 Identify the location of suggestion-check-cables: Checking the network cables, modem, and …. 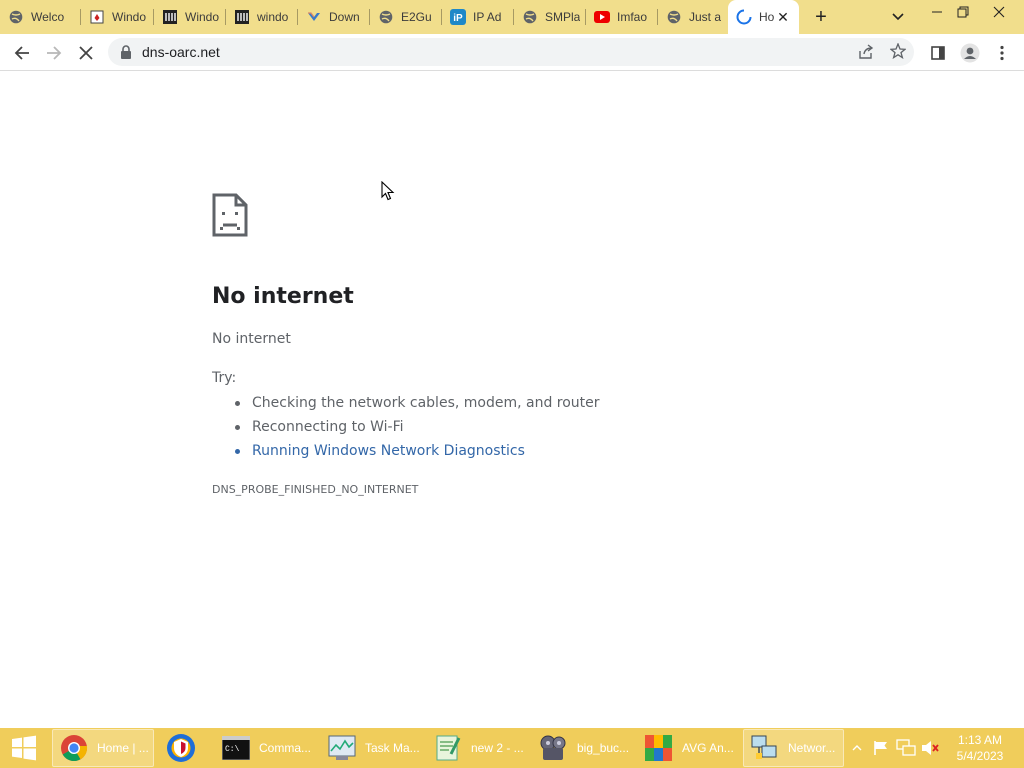
(416, 403).